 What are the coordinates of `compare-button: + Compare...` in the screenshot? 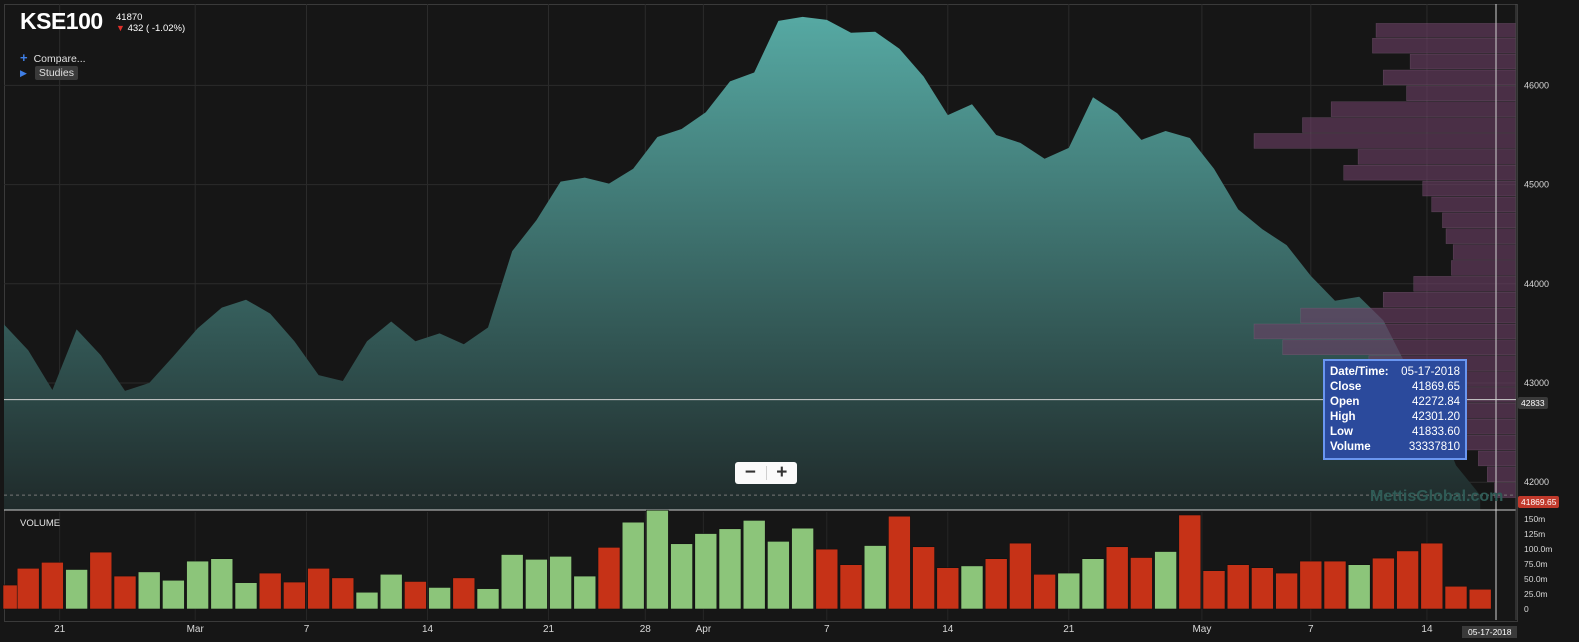 It's located at (53, 57).